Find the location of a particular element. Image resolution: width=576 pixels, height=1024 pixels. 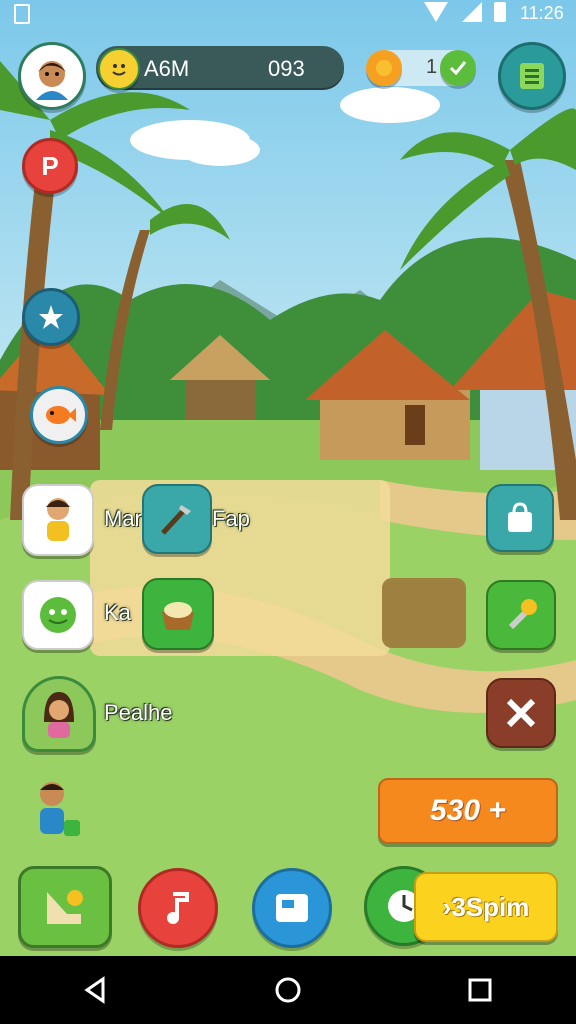

green-blob-icon is located at coordinates (58, 615).